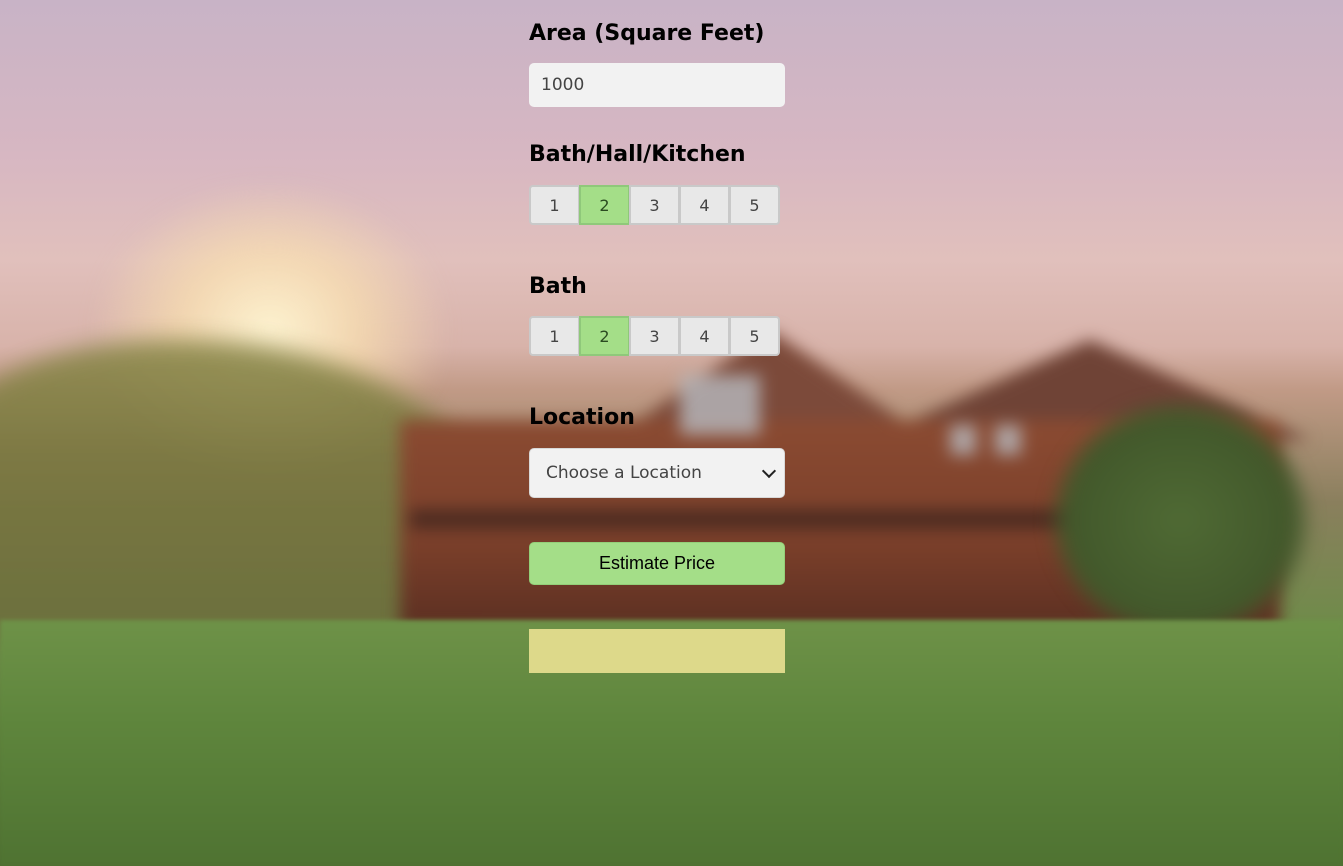 The height and width of the screenshot is (866, 1343). I want to click on location-select: Choose a Location, so click(657, 473).